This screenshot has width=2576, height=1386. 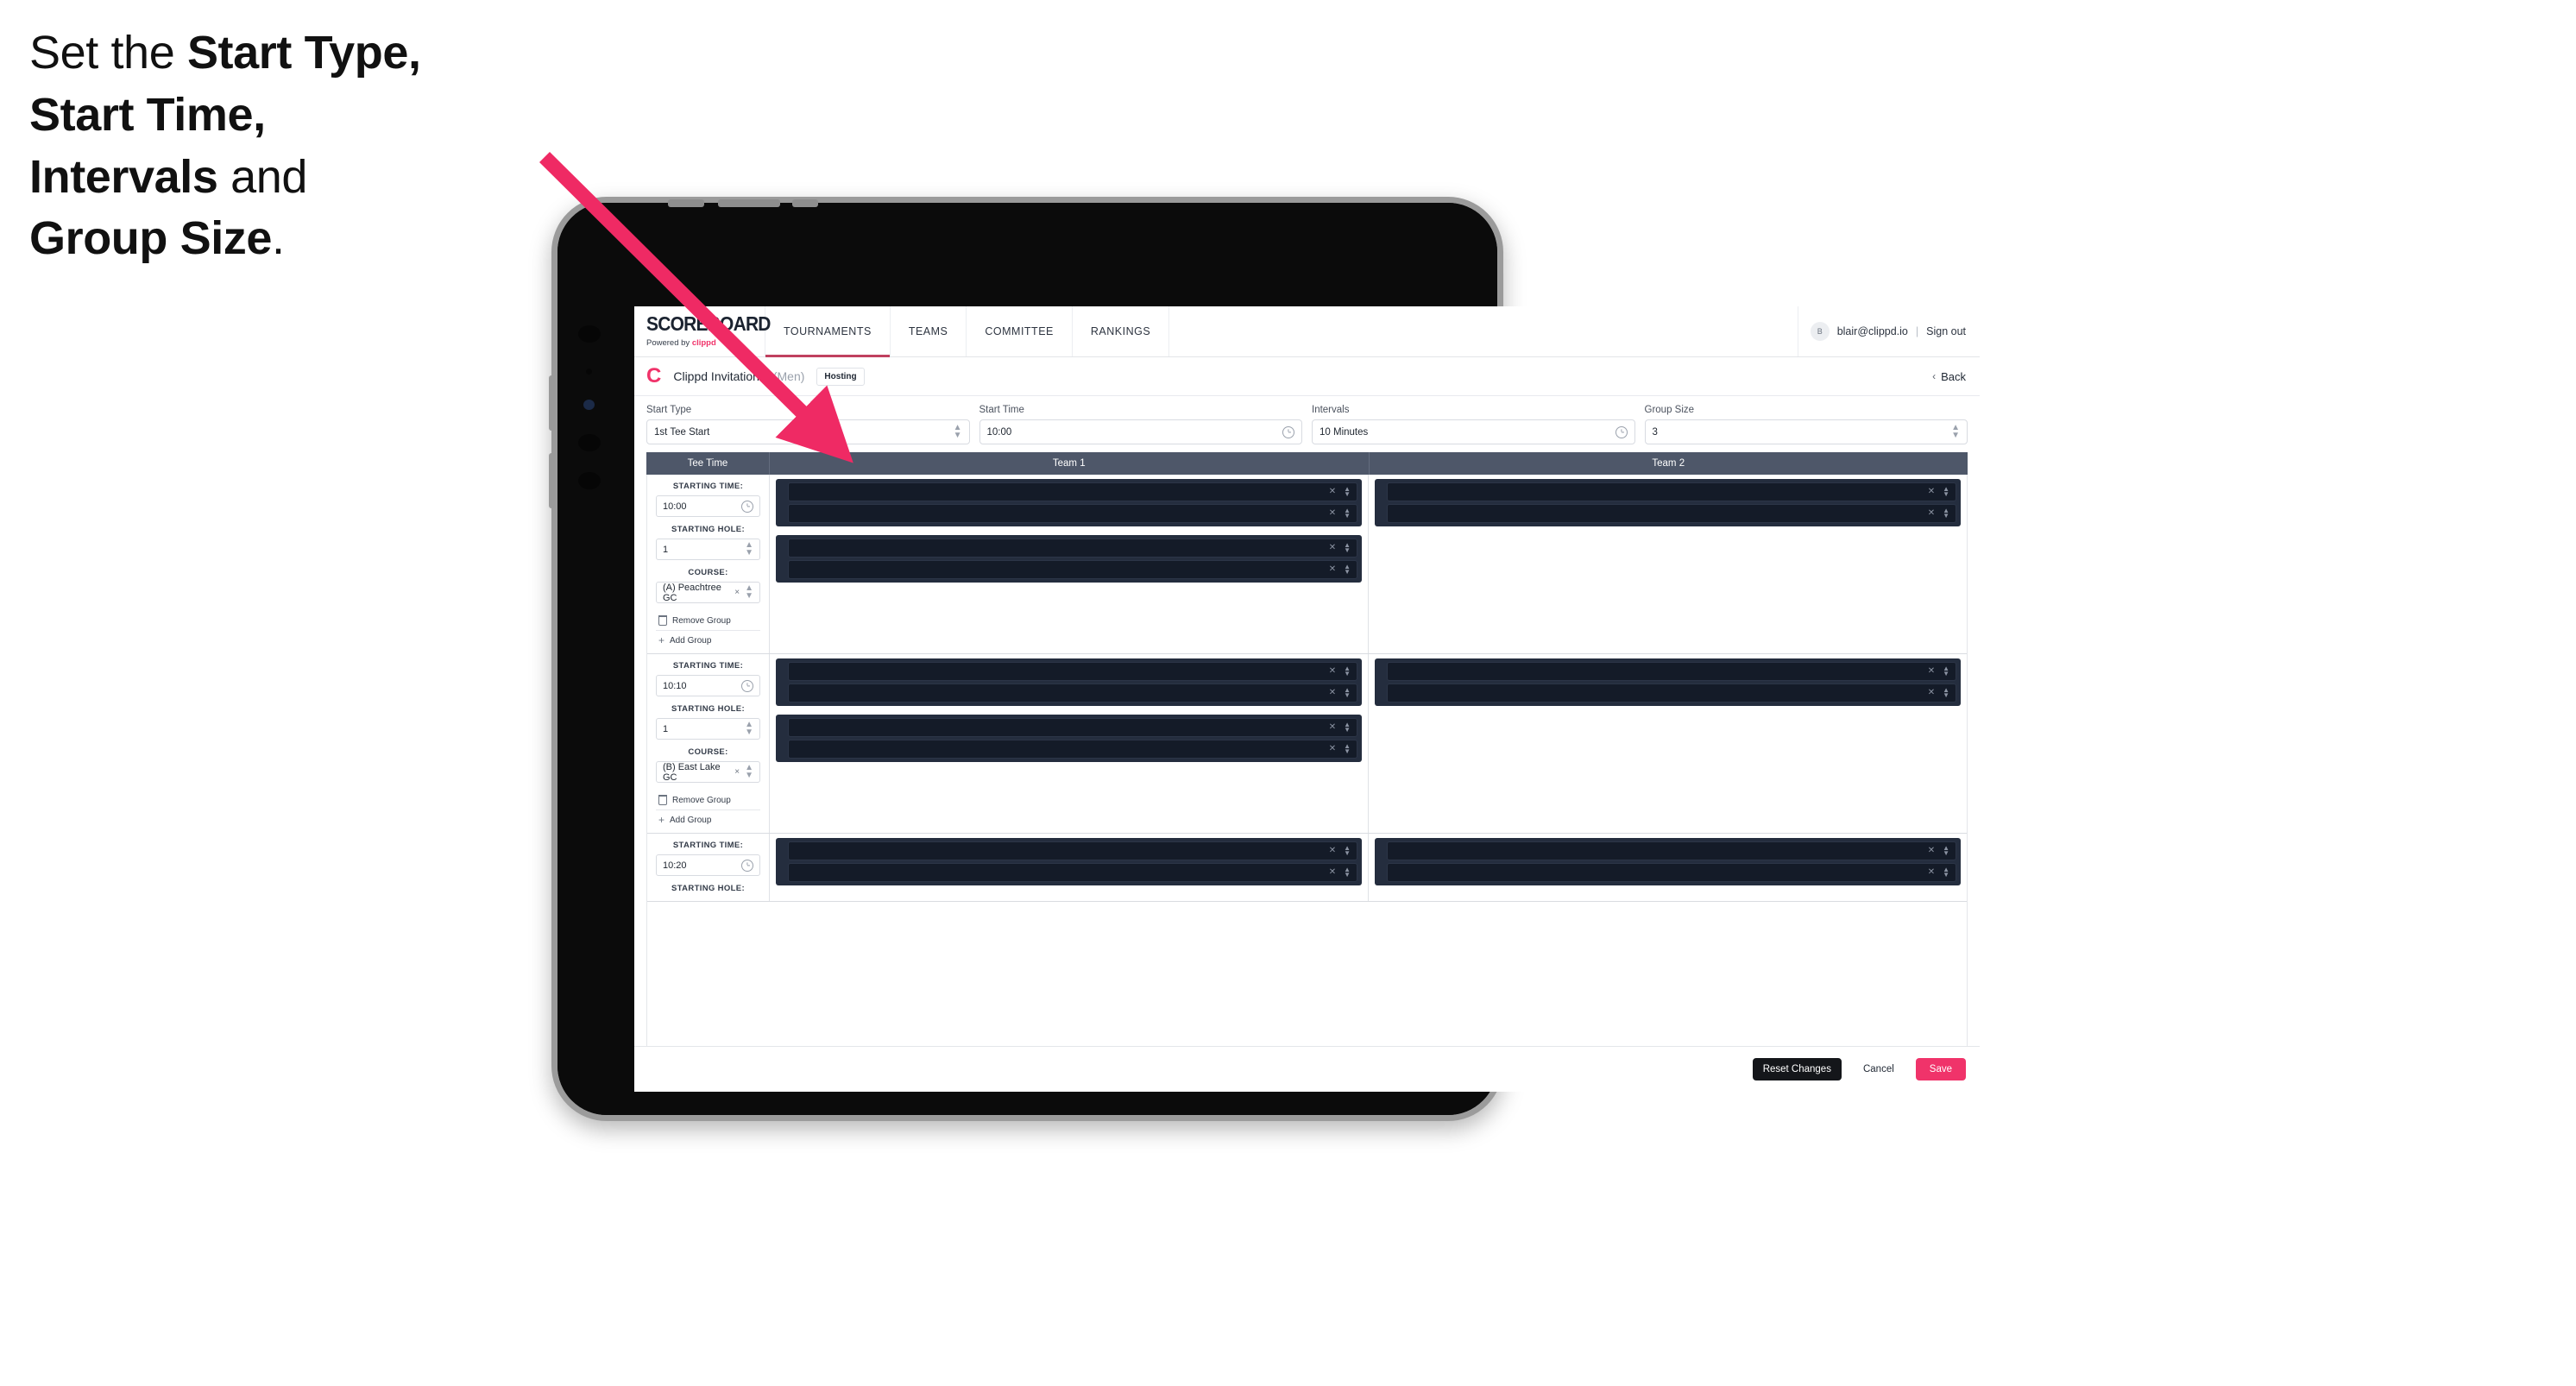 What do you see at coordinates (692, 772) in the screenshot?
I see `course-value: (B) East Lake GC` at bounding box center [692, 772].